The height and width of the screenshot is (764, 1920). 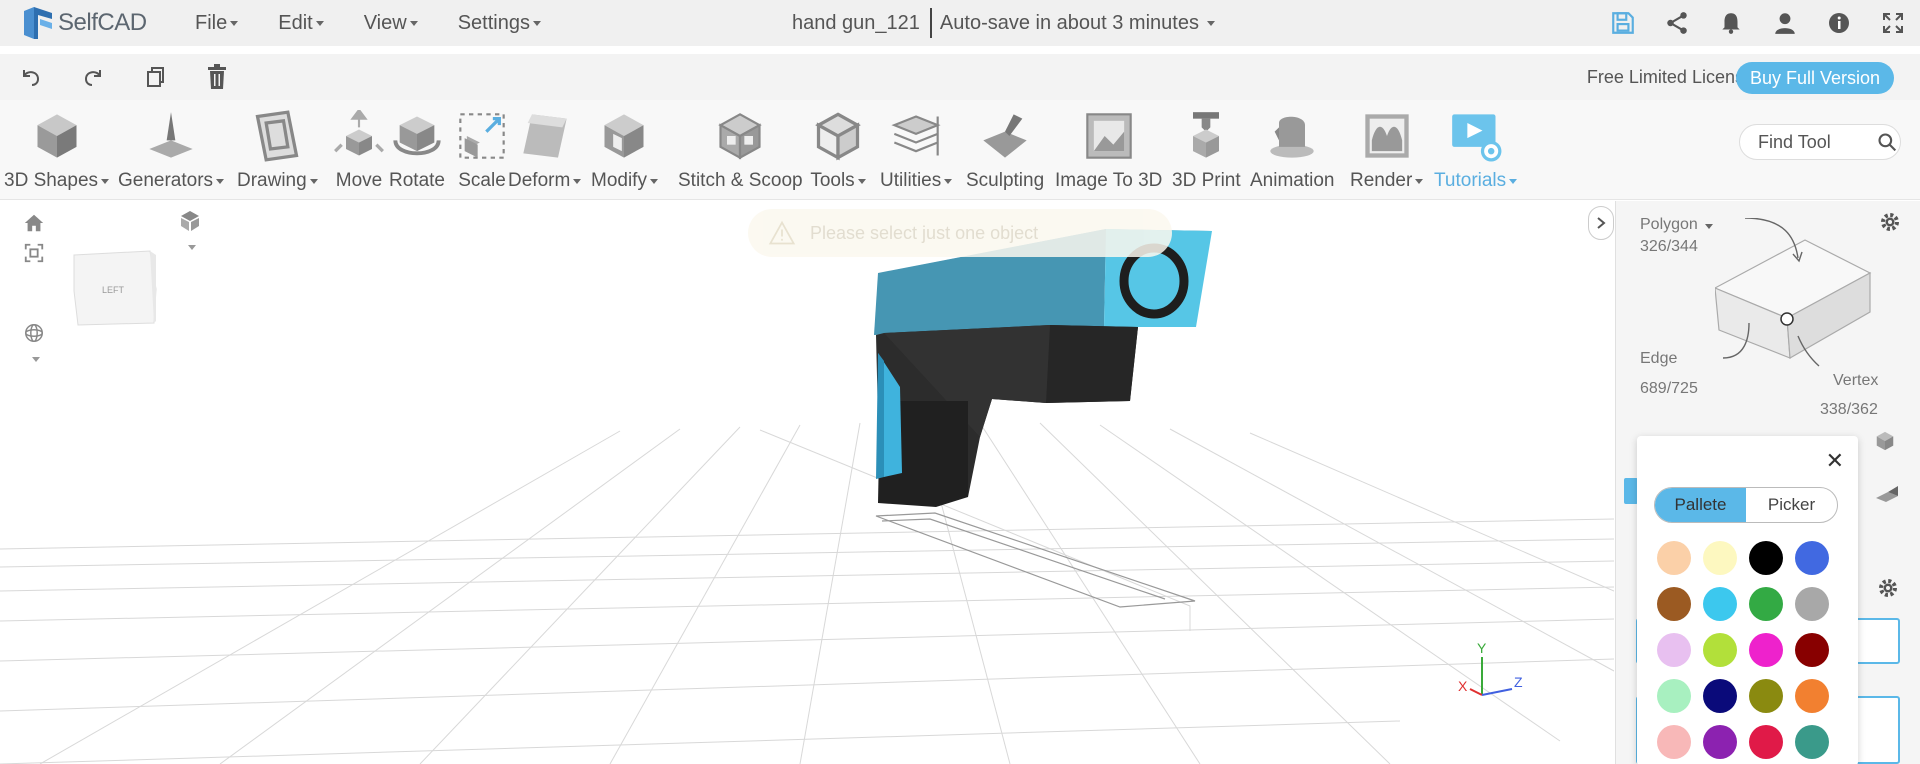 I want to click on find-tool-box, so click(x=1820, y=142).